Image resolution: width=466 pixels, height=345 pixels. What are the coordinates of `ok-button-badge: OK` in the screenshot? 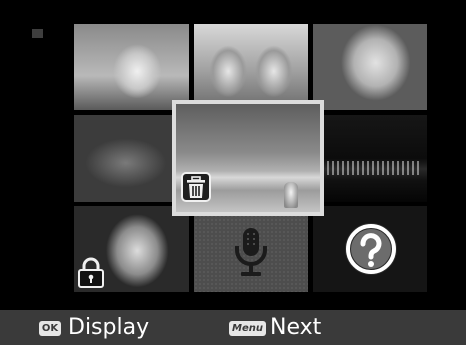 It's located at (50, 328).